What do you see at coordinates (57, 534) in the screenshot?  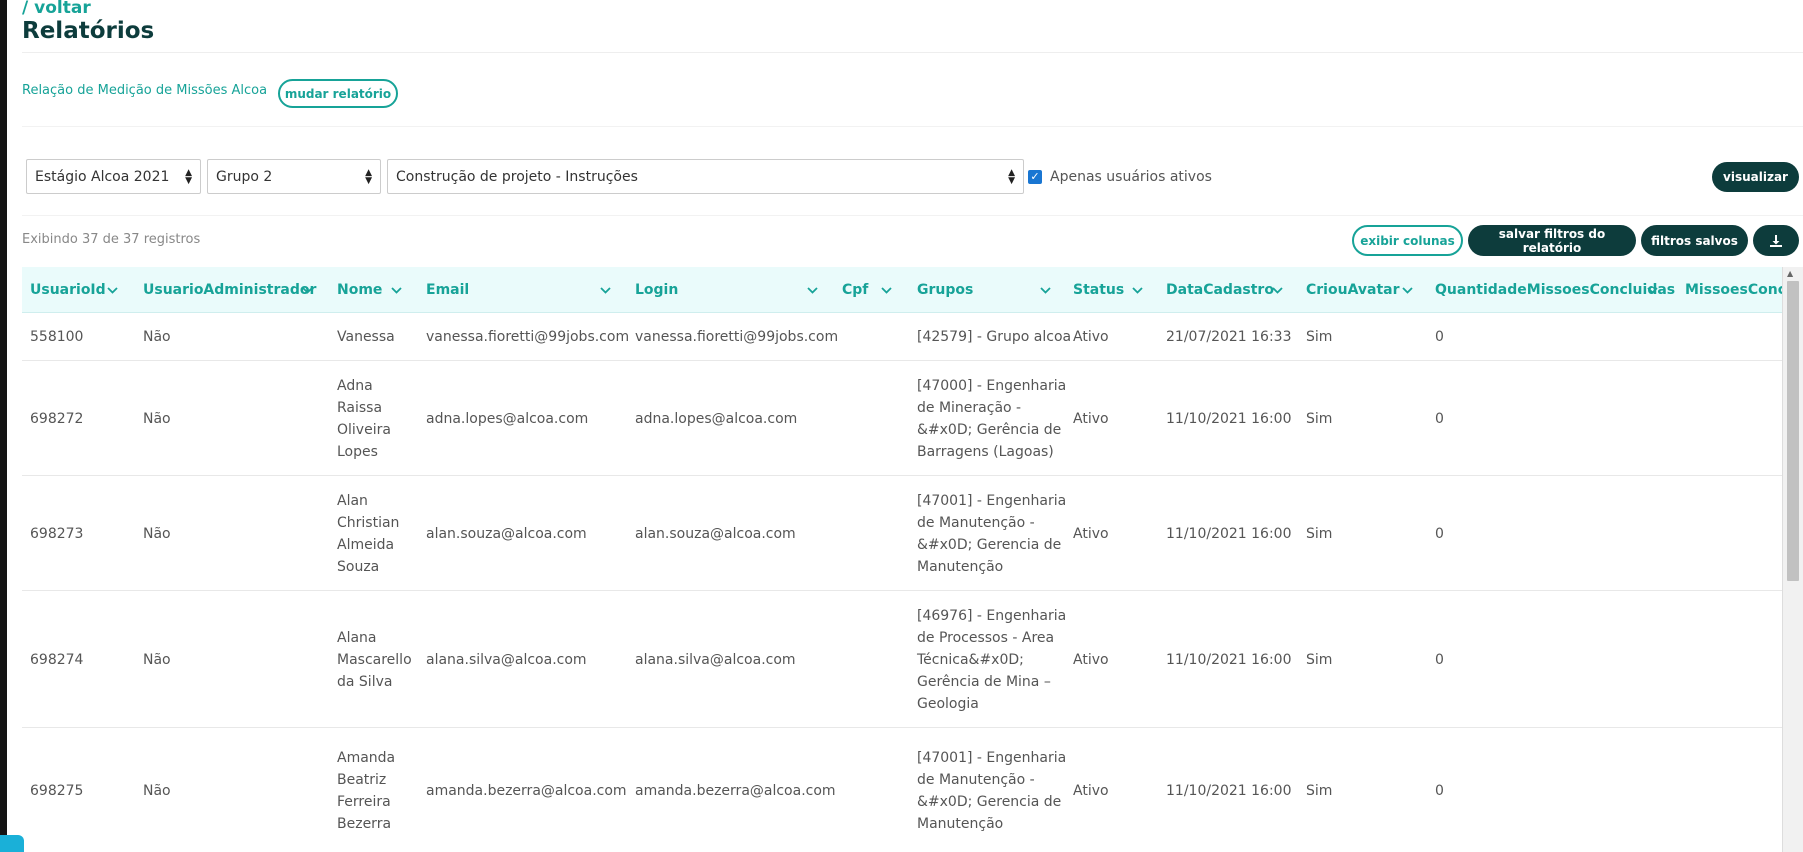 I see `cell-usuario-id: 698273` at bounding box center [57, 534].